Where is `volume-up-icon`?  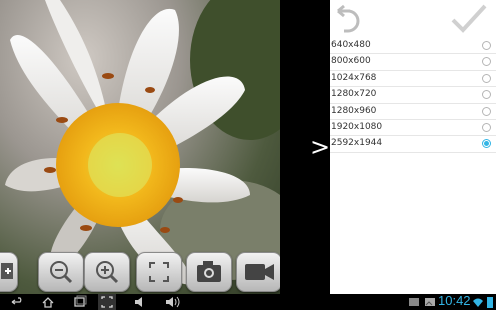
volume-up-icon is located at coordinates (172, 302).